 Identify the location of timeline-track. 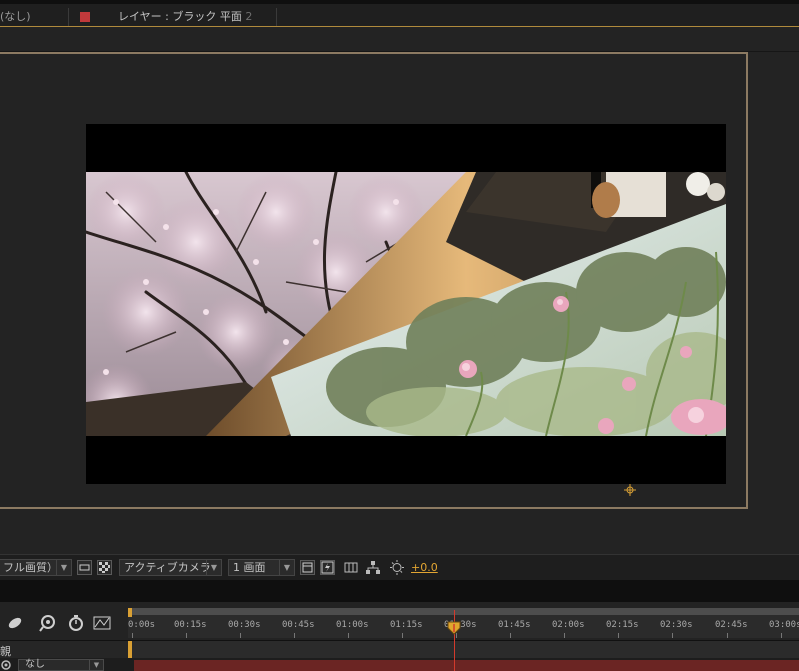
(463, 649).